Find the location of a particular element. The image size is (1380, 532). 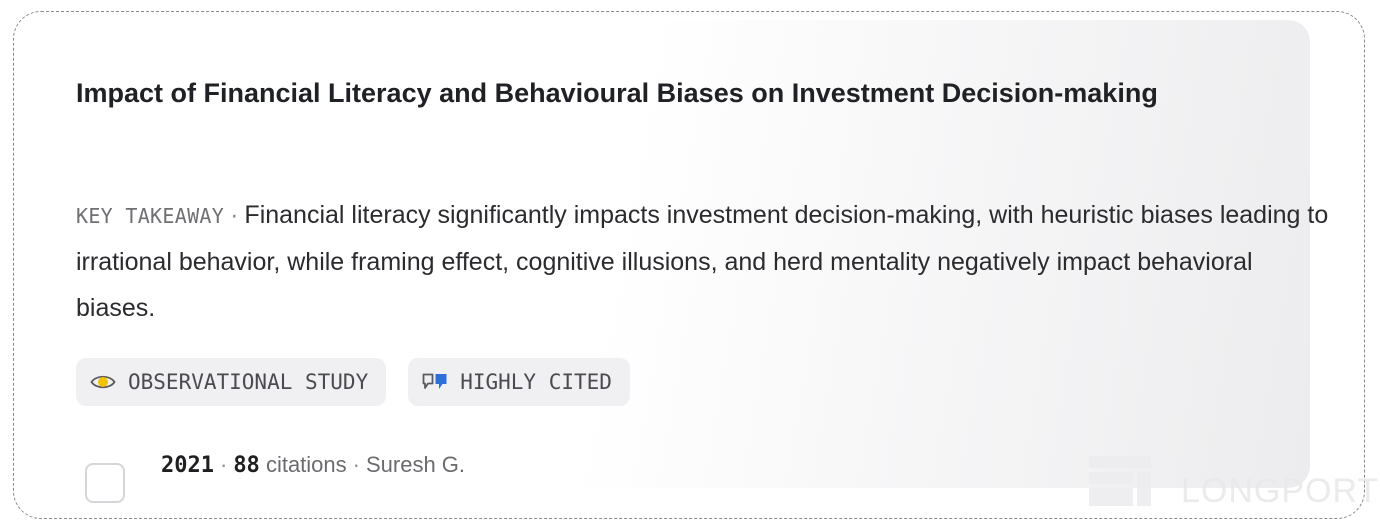

citations-word: citations is located at coordinates (306, 464).